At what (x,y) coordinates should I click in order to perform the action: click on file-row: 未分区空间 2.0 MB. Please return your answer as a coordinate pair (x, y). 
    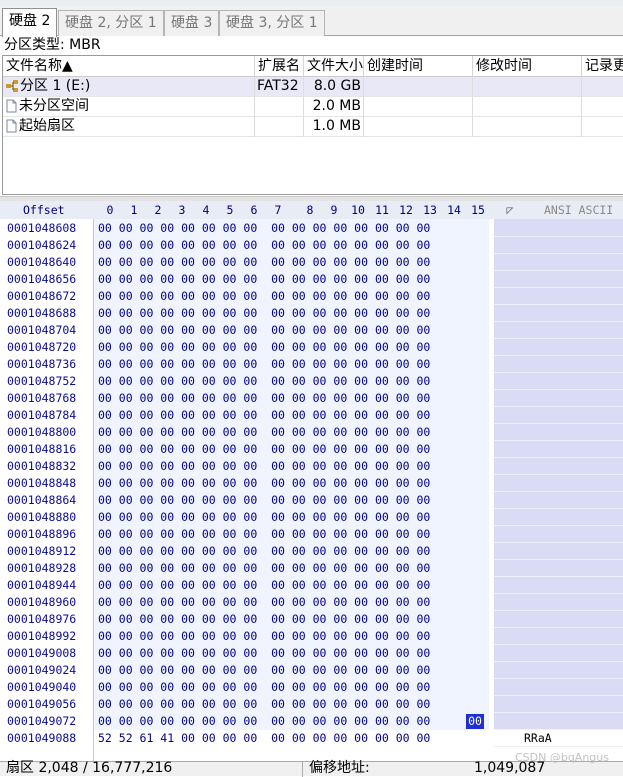
    Looking at the image, I should click on (313, 107).